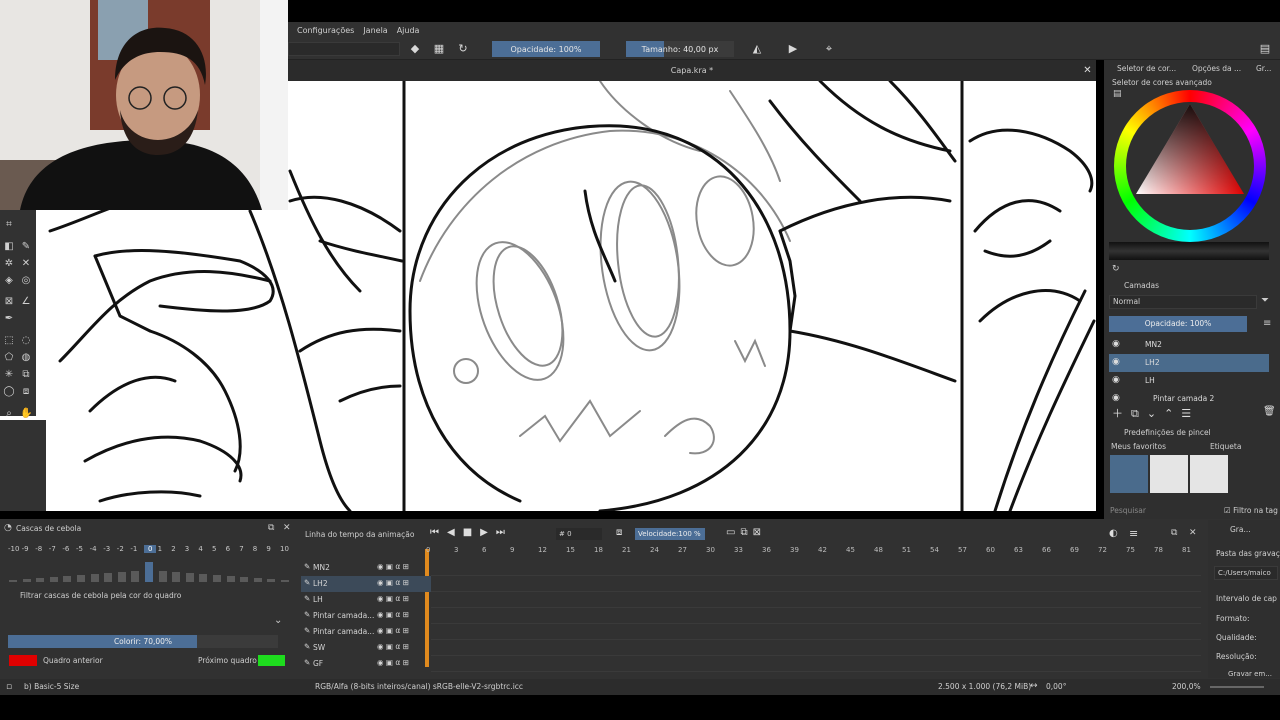 The image size is (1280, 720). I want to click on blend-mode-select: Normal, so click(1183, 302).